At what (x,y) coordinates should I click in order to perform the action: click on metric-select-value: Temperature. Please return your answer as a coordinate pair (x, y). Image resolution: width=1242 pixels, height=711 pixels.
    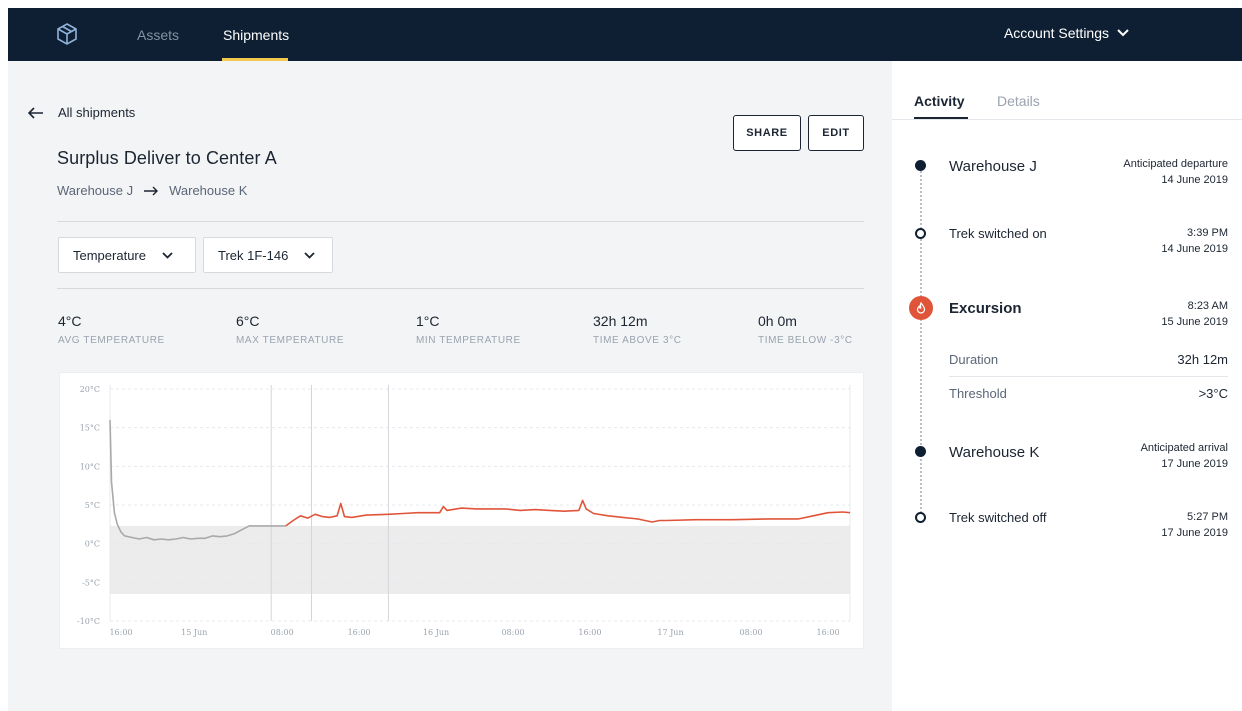
    Looking at the image, I should click on (109, 255).